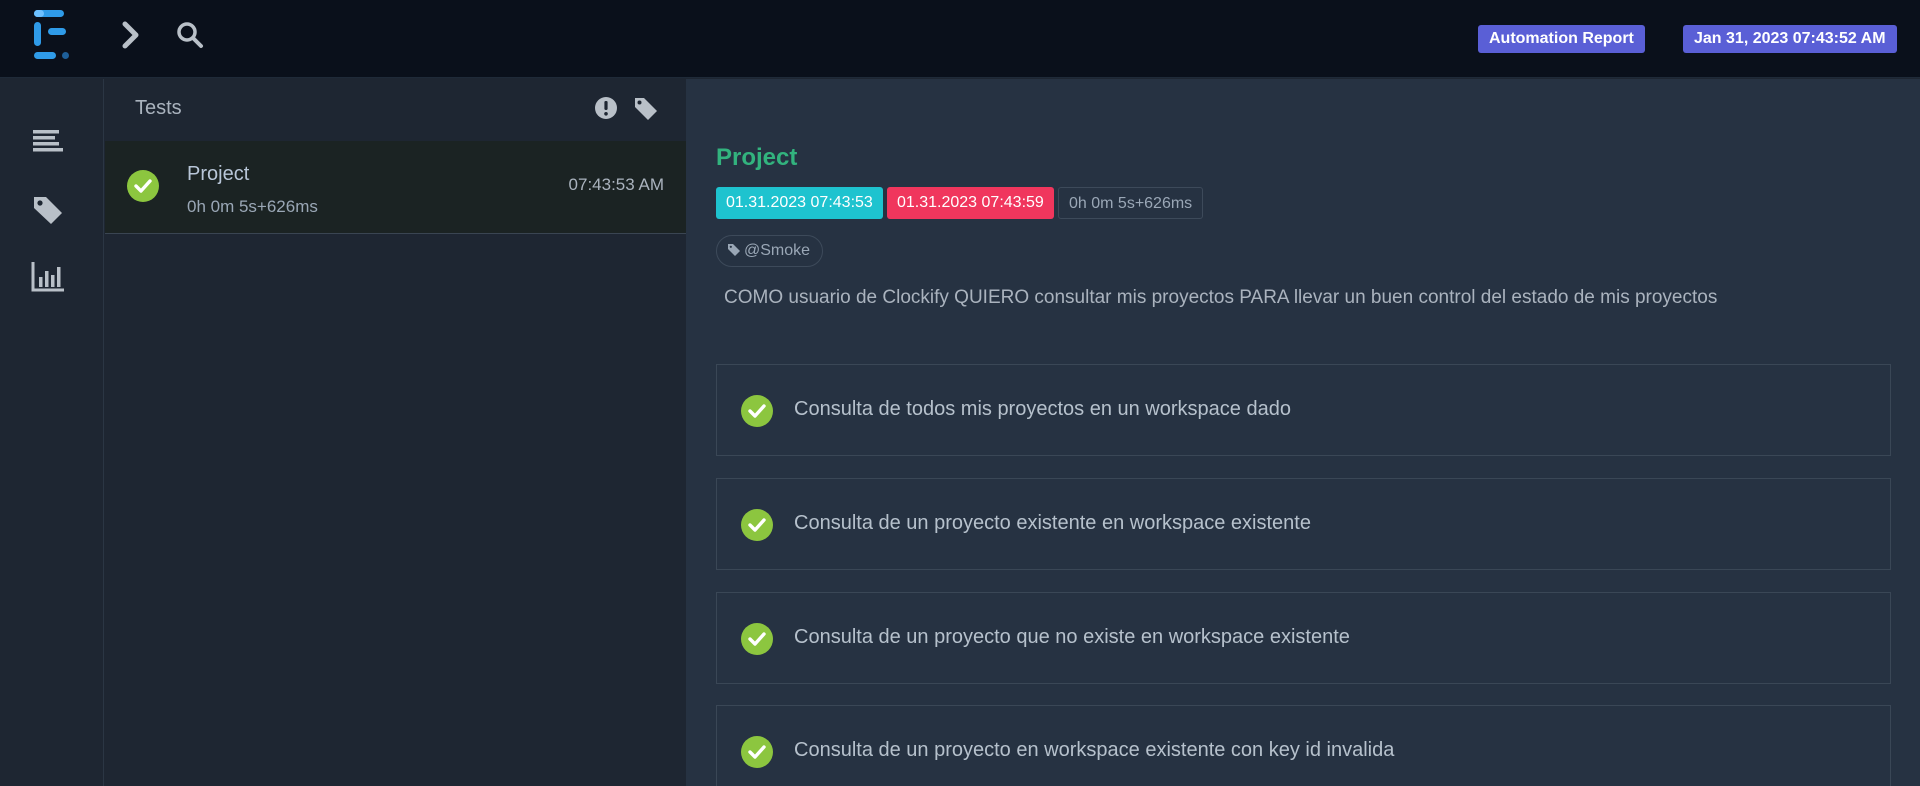 Image resolution: width=1920 pixels, height=786 pixels. What do you see at coordinates (252, 206) in the screenshot?
I see `test-duration: 0h 0m 5s+626ms` at bounding box center [252, 206].